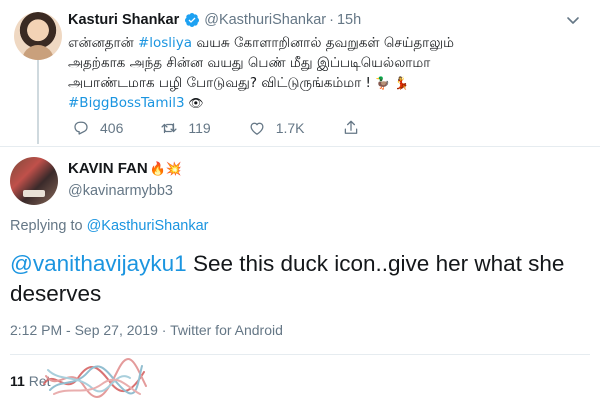 Image resolution: width=600 pixels, height=407 pixels. Describe the element at coordinates (125, 168) in the screenshot. I see `author-name: KAVIN FAN 🔥💥` at that location.